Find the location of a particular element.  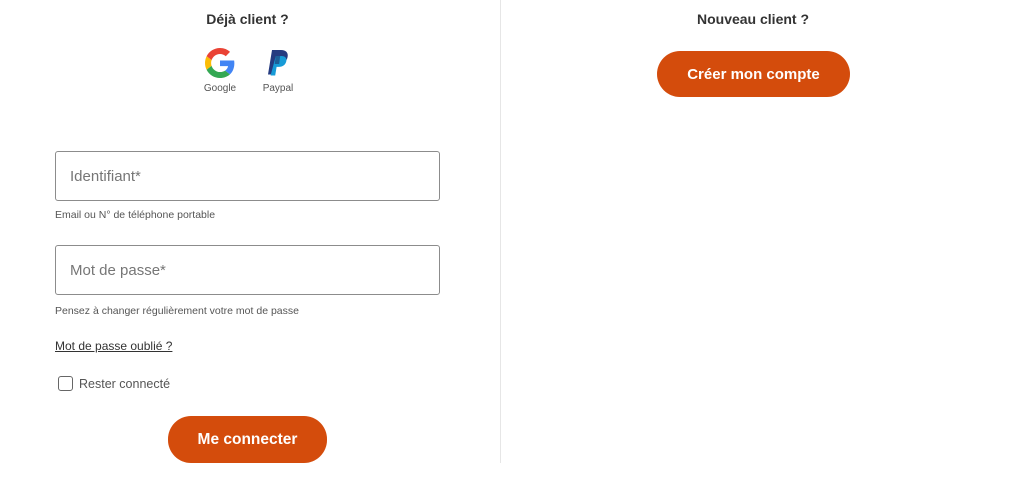

google-label: Google is located at coordinates (220, 88).